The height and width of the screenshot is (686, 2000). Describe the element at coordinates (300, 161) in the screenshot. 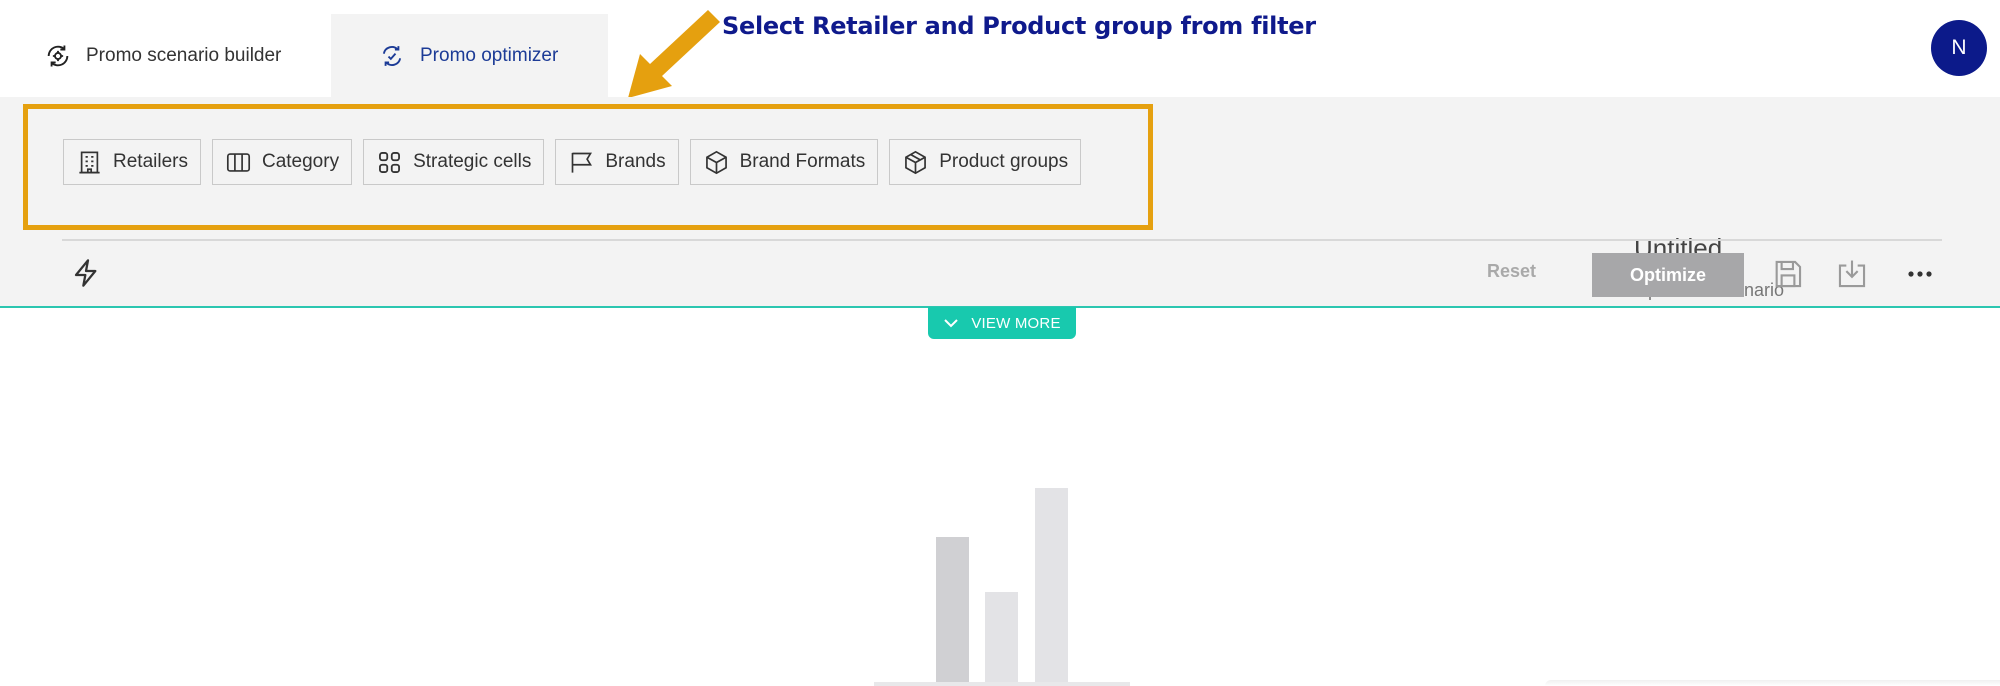

I see `filter-label: Category` at that location.